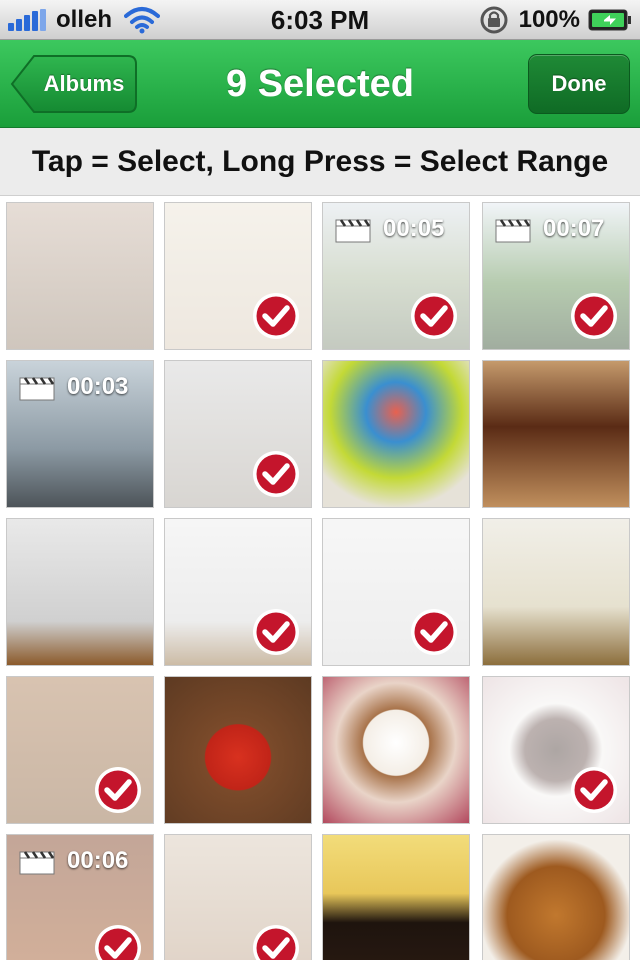 The width and height of the screenshot is (640, 960). What do you see at coordinates (396, 276) in the screenshot?
I see `photo-thumbnail: 00:05` at bounding box center [396, 276].